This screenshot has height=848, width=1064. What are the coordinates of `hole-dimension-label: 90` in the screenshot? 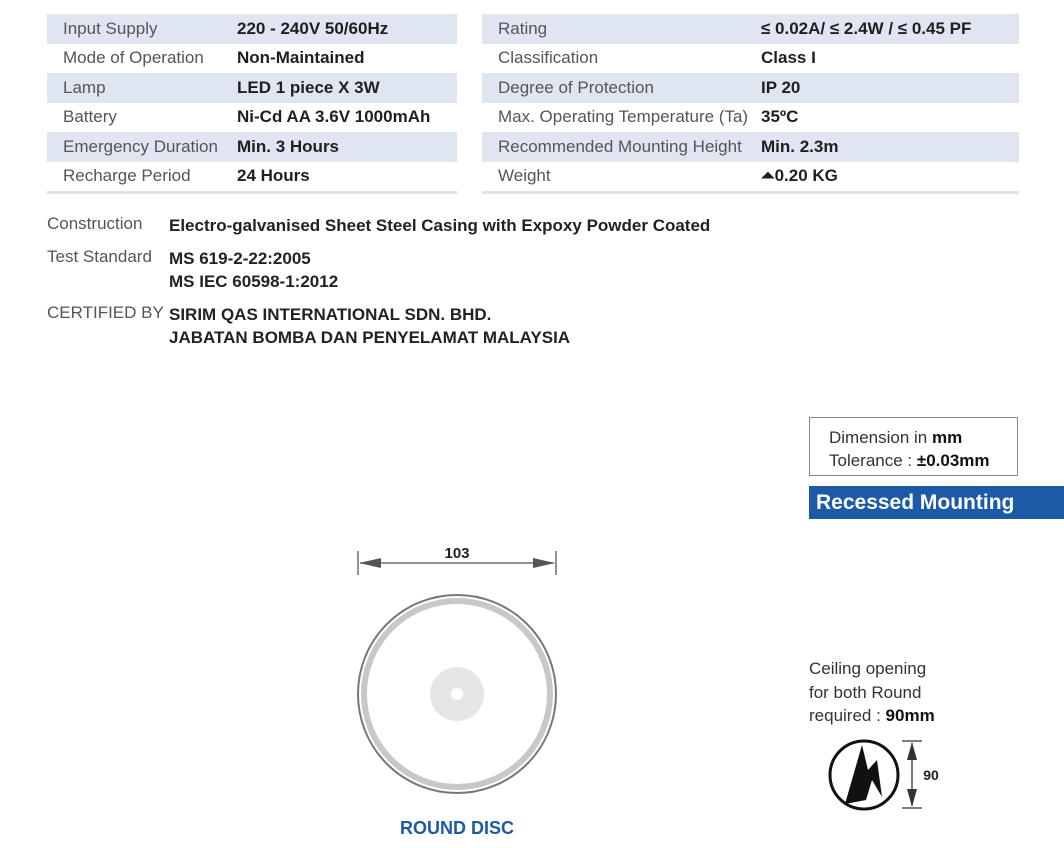 It's located at (931, 775).